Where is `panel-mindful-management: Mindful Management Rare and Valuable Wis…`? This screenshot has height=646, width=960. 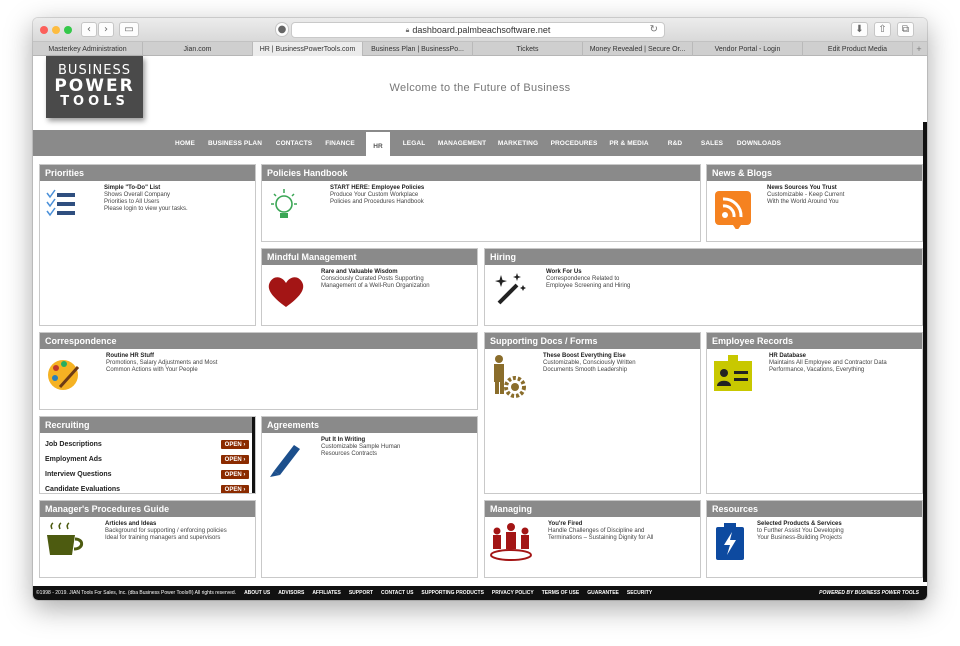 panel-mindful-management: Mindful Management Rare and Valuable Wis… is located at coordinates (369, 287).